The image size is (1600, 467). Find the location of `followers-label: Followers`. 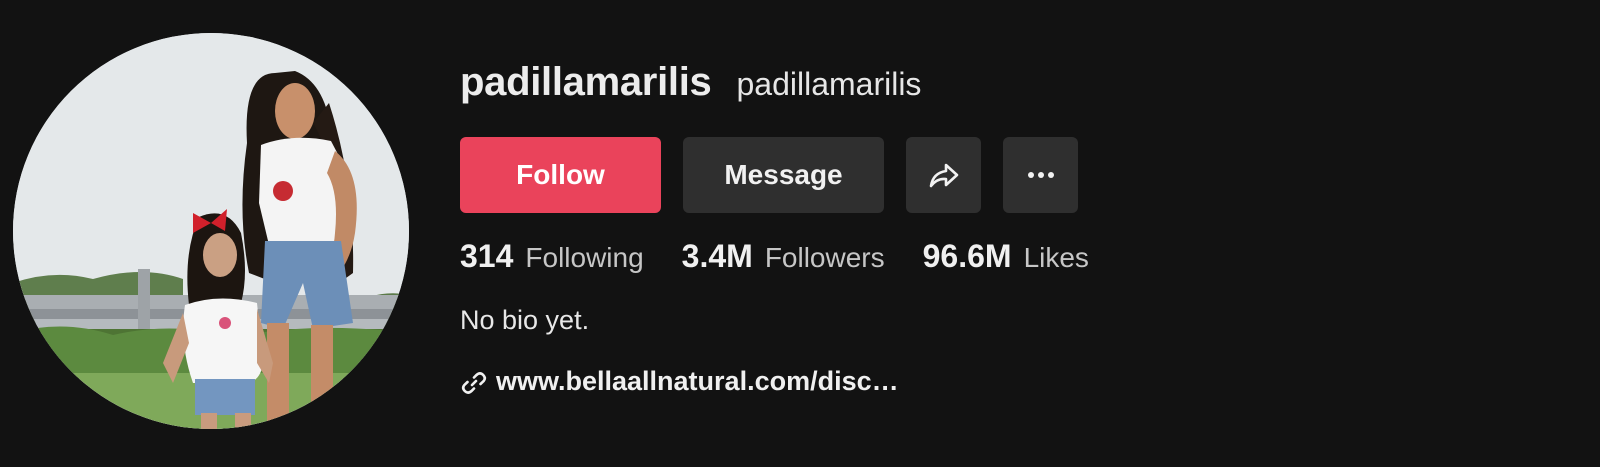

followers-label: Followers is located at coordinates (824, 257).